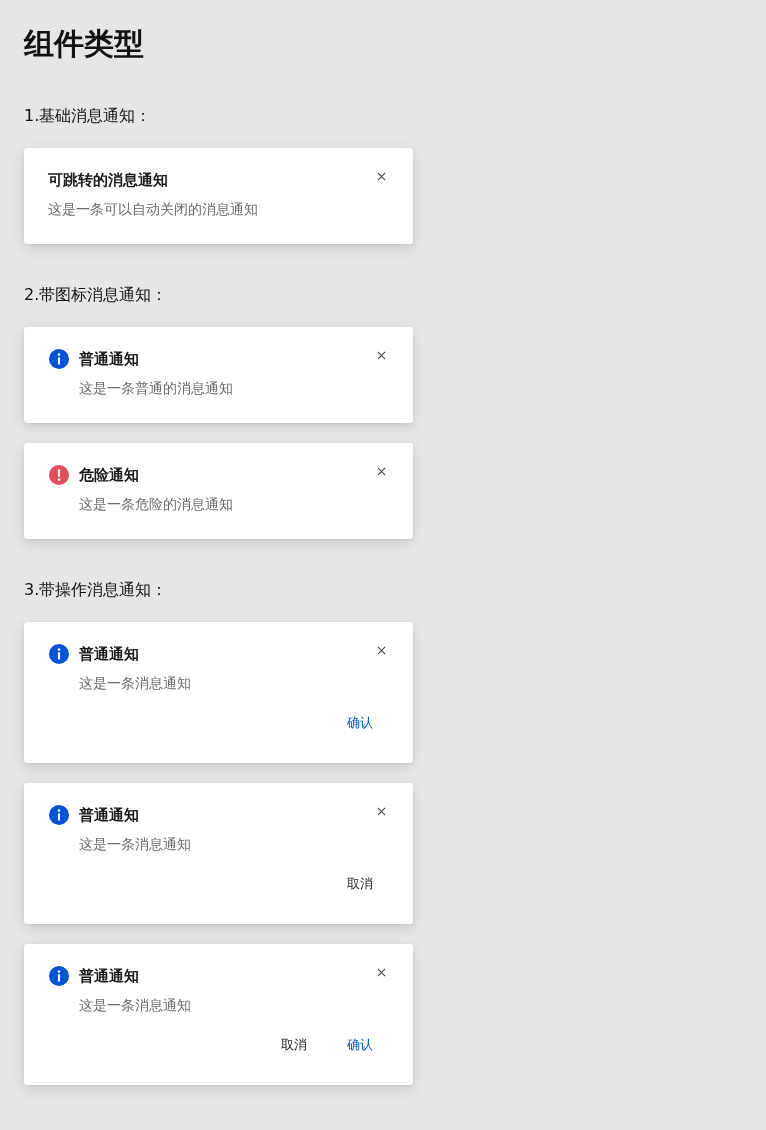  Describe the element at coordinates (59, 475) in the screenshot. I see `exclamation-icon` at that location.